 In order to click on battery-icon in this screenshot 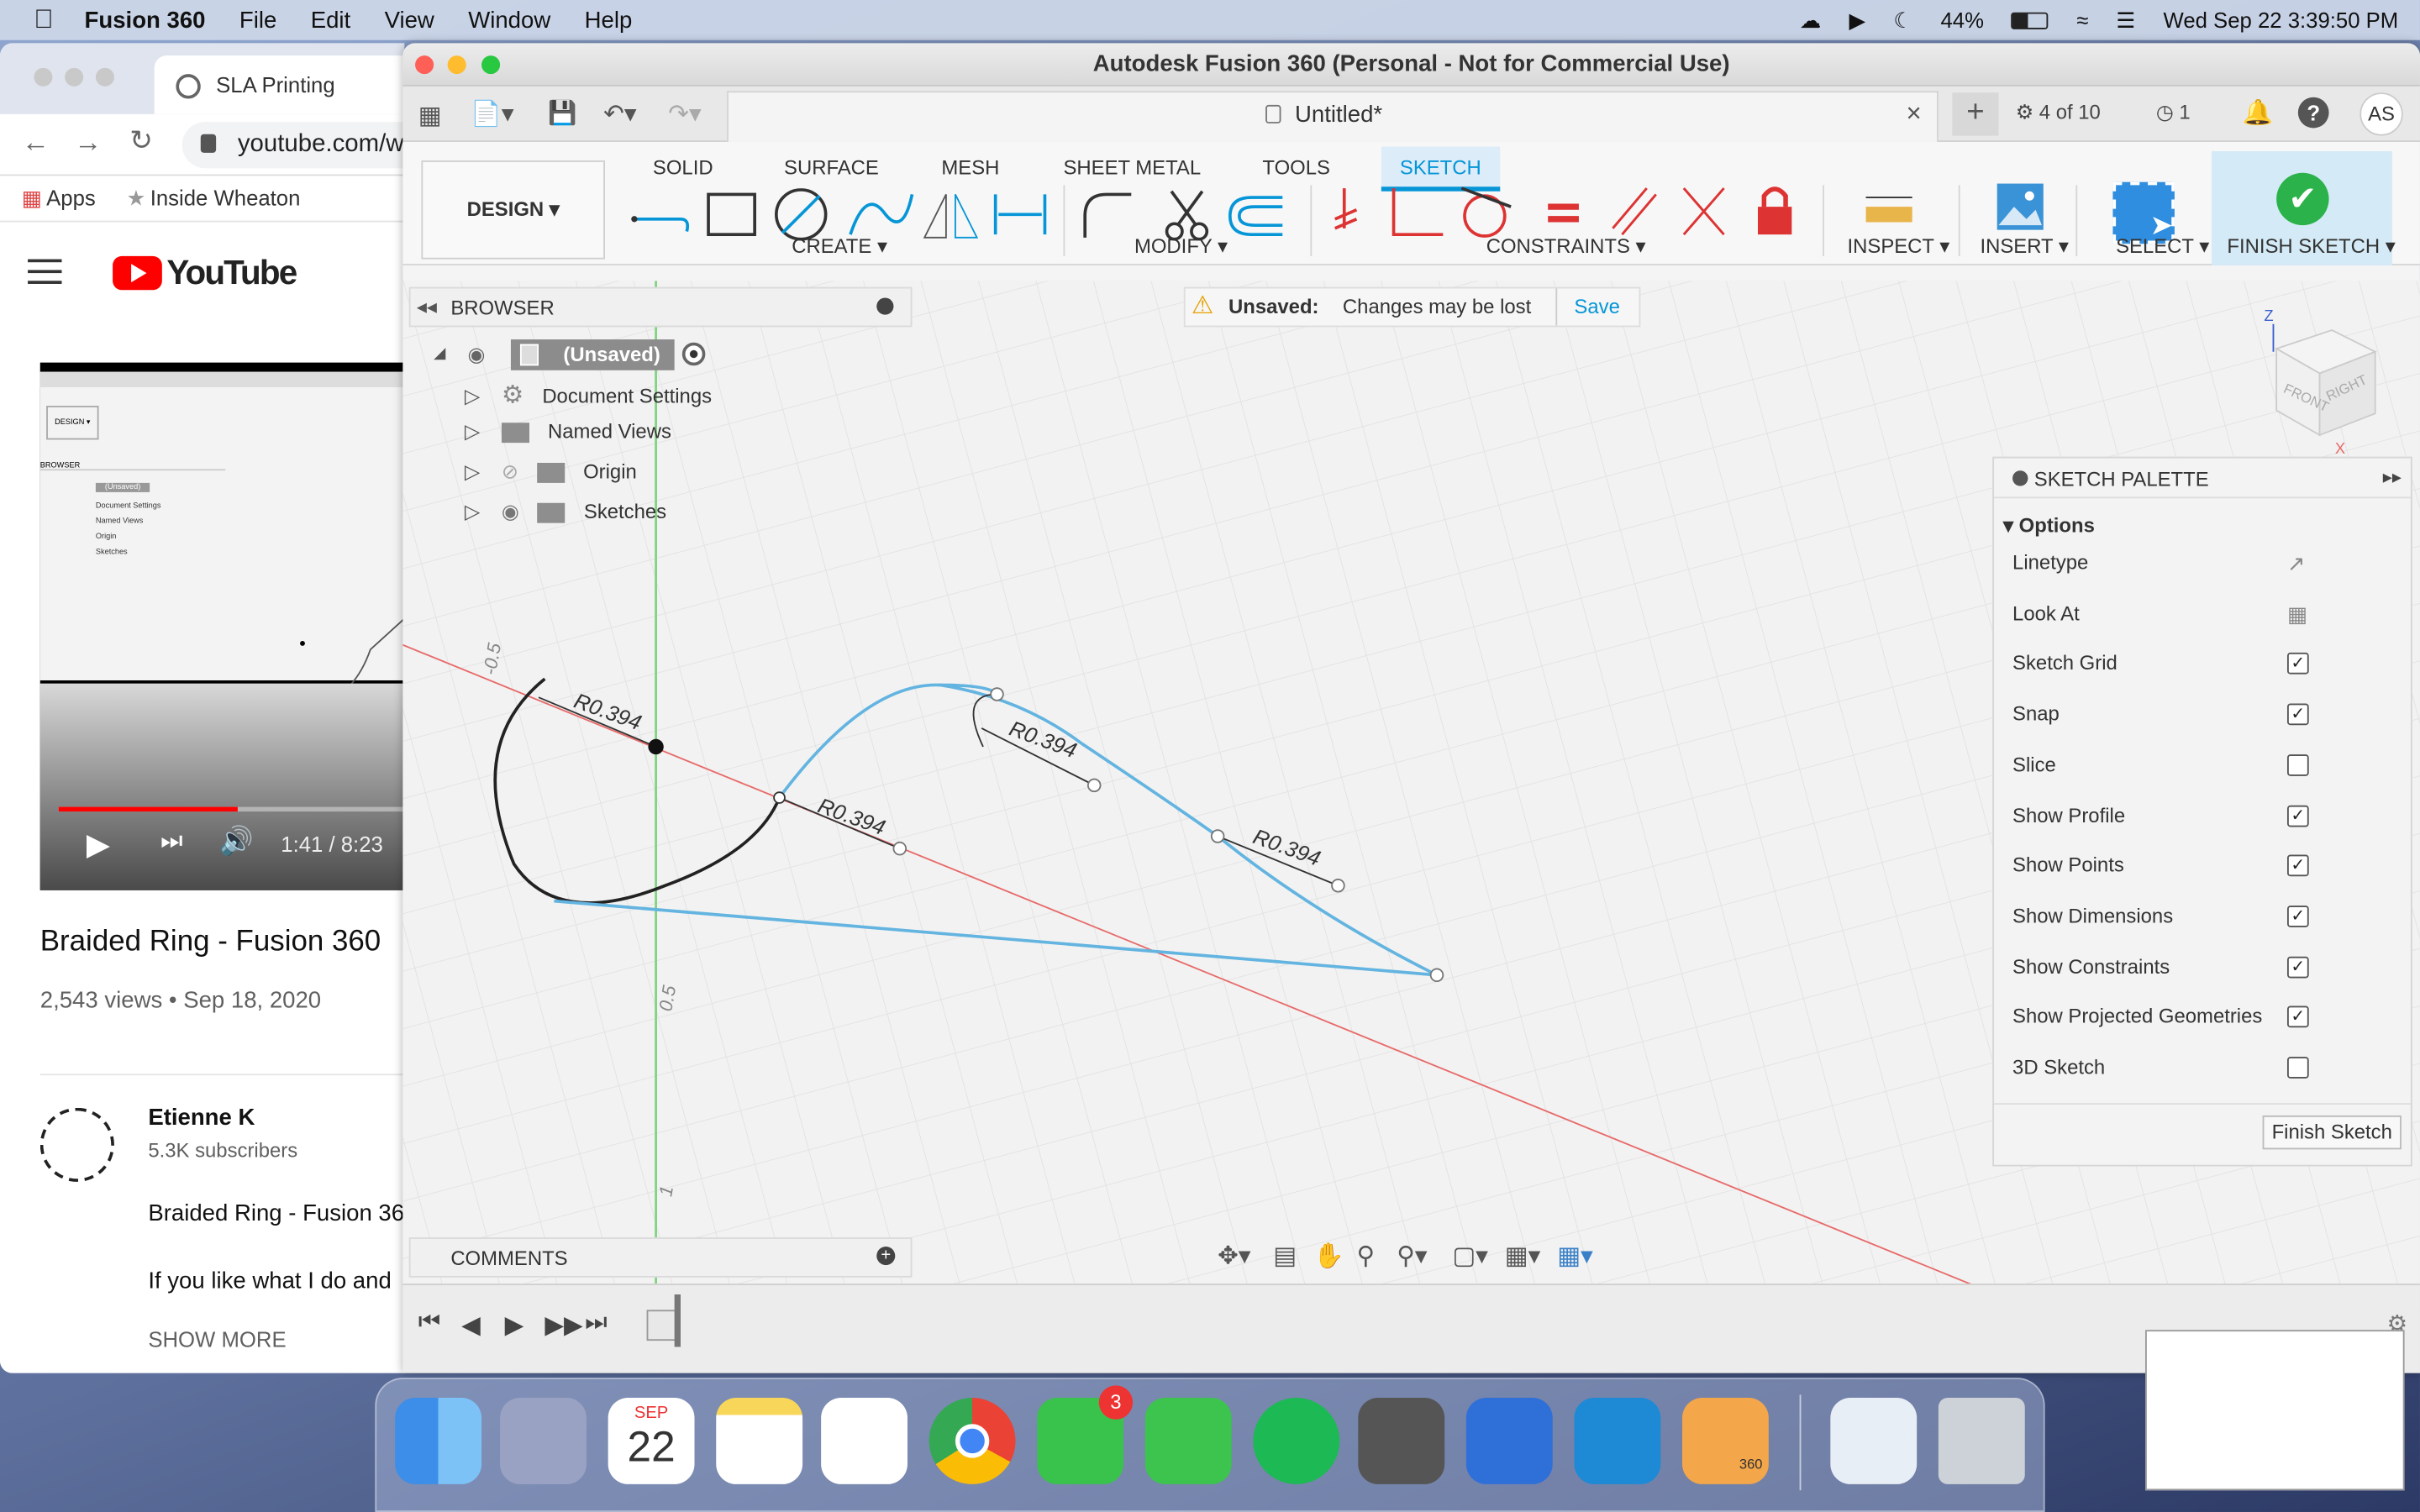, I will do `click(2031, 20)`.